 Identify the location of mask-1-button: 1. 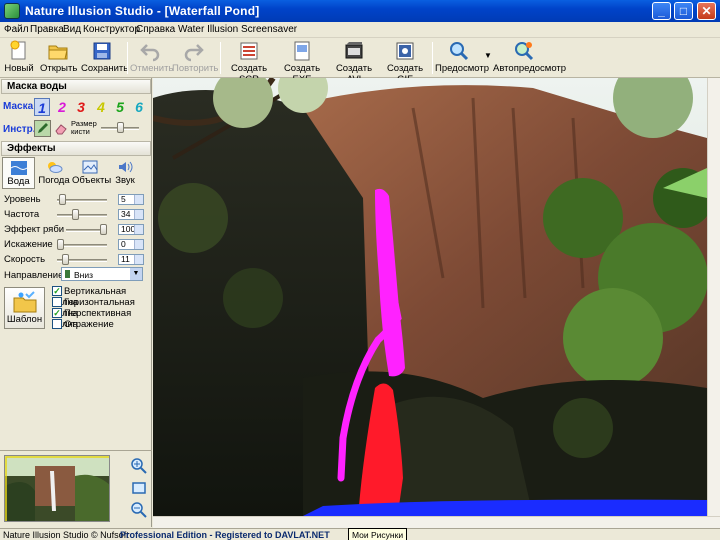
(42, 107).